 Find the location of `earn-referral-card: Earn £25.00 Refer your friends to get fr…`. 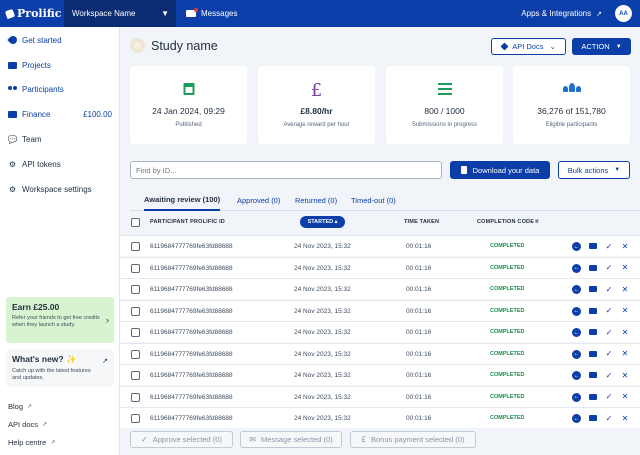

earn-referral-card: Earn £25.00 Refer your friends to get fr… is located at coordinates (60, 320).